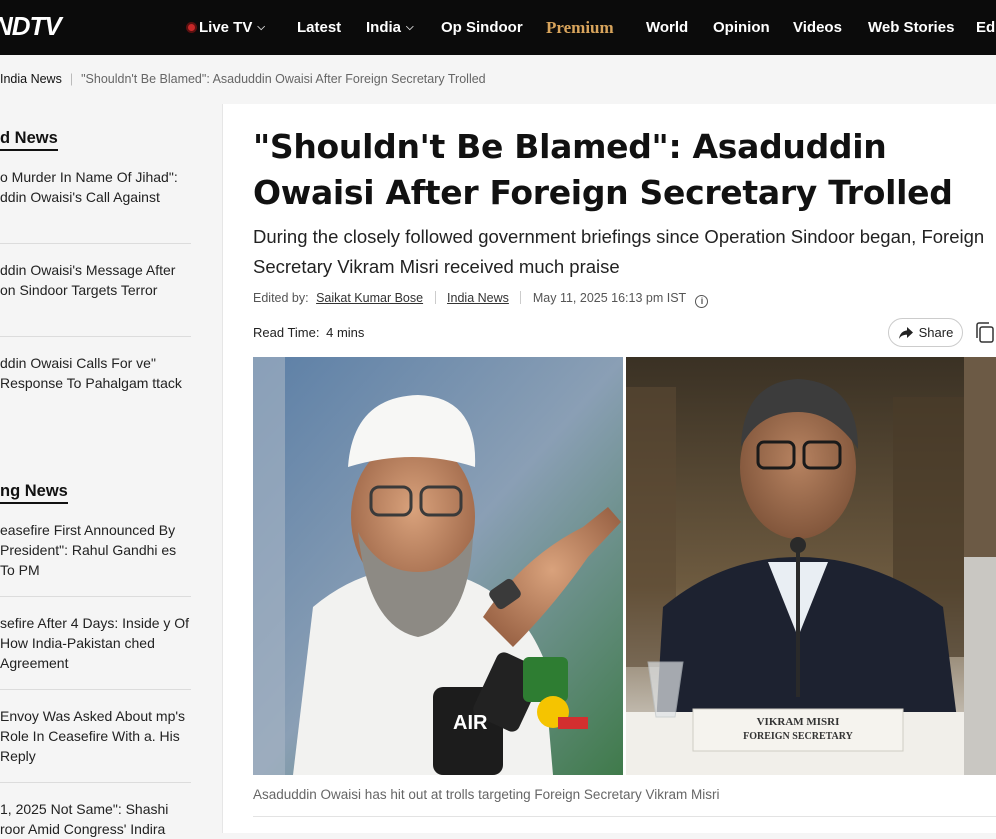 The image size is (996, 839). I want to click on copy-link-icon, so click(985, 333).